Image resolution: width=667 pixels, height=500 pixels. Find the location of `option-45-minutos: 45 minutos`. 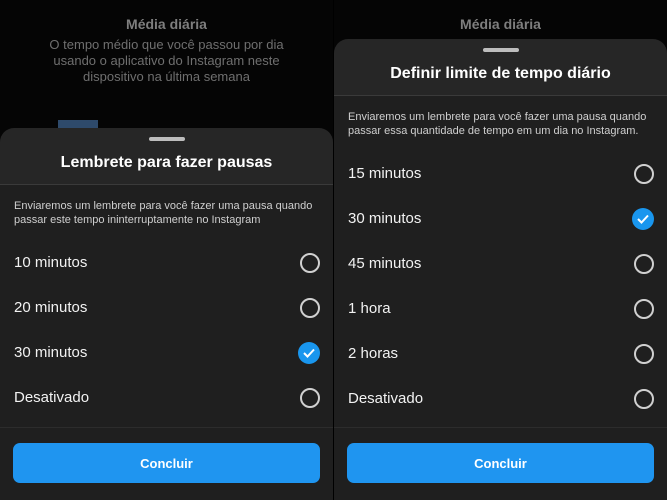

option-45-minutos: 45 minutos is located at coordinates (500, 263).